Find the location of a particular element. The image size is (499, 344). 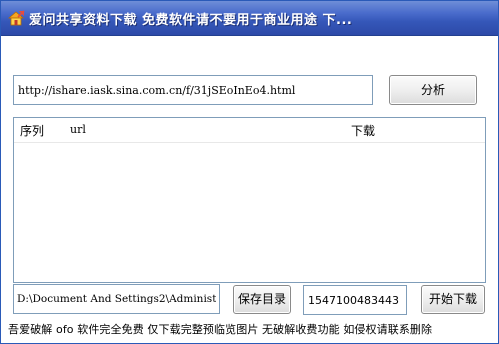

save-directory-button: 保存目录 is located at coordinates (262, 299).